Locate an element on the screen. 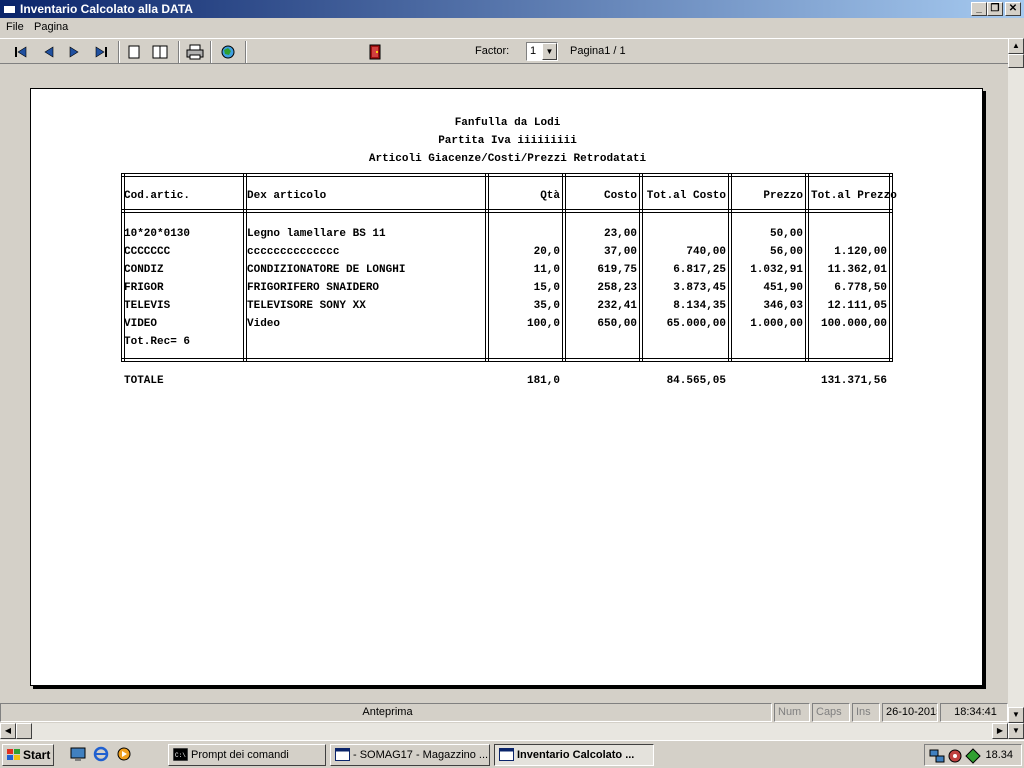 This screenshot has height=768, width=1024. cell-total-price: 11.362,01 is located at coordinates (857, 270).